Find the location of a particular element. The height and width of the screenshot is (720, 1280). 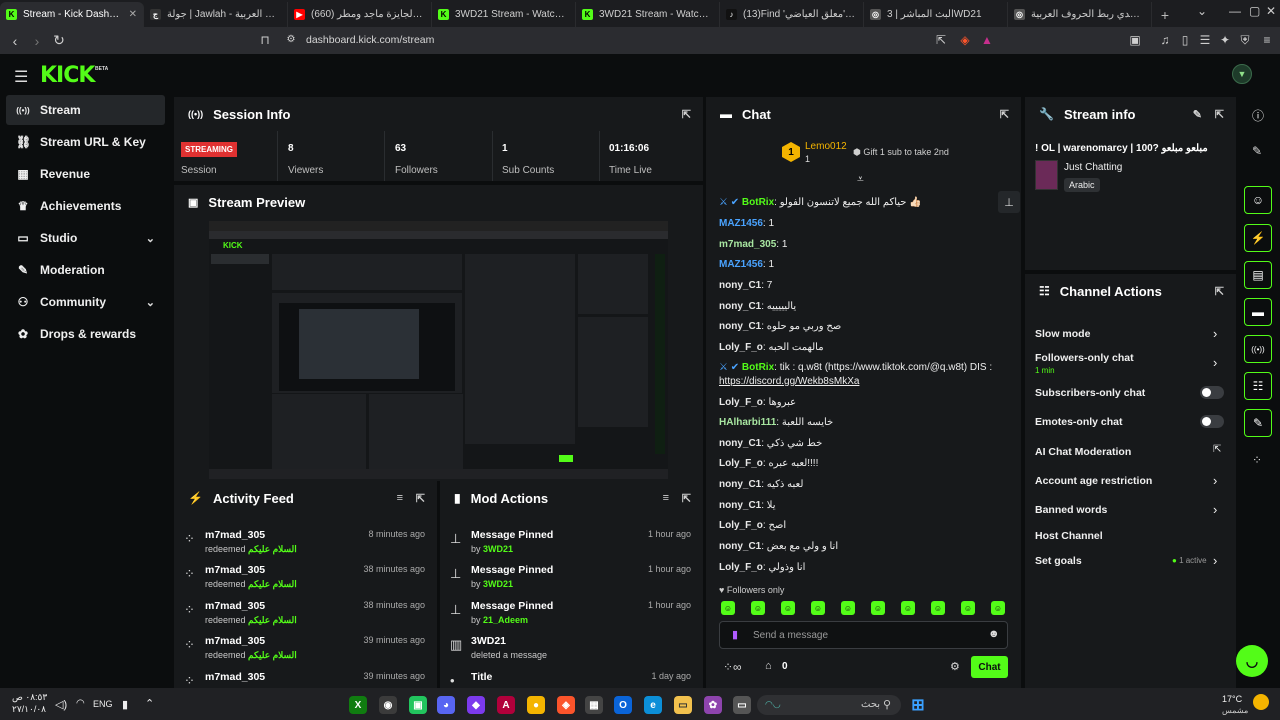

app-icon: ▣ is located at coordinates (418, 705).